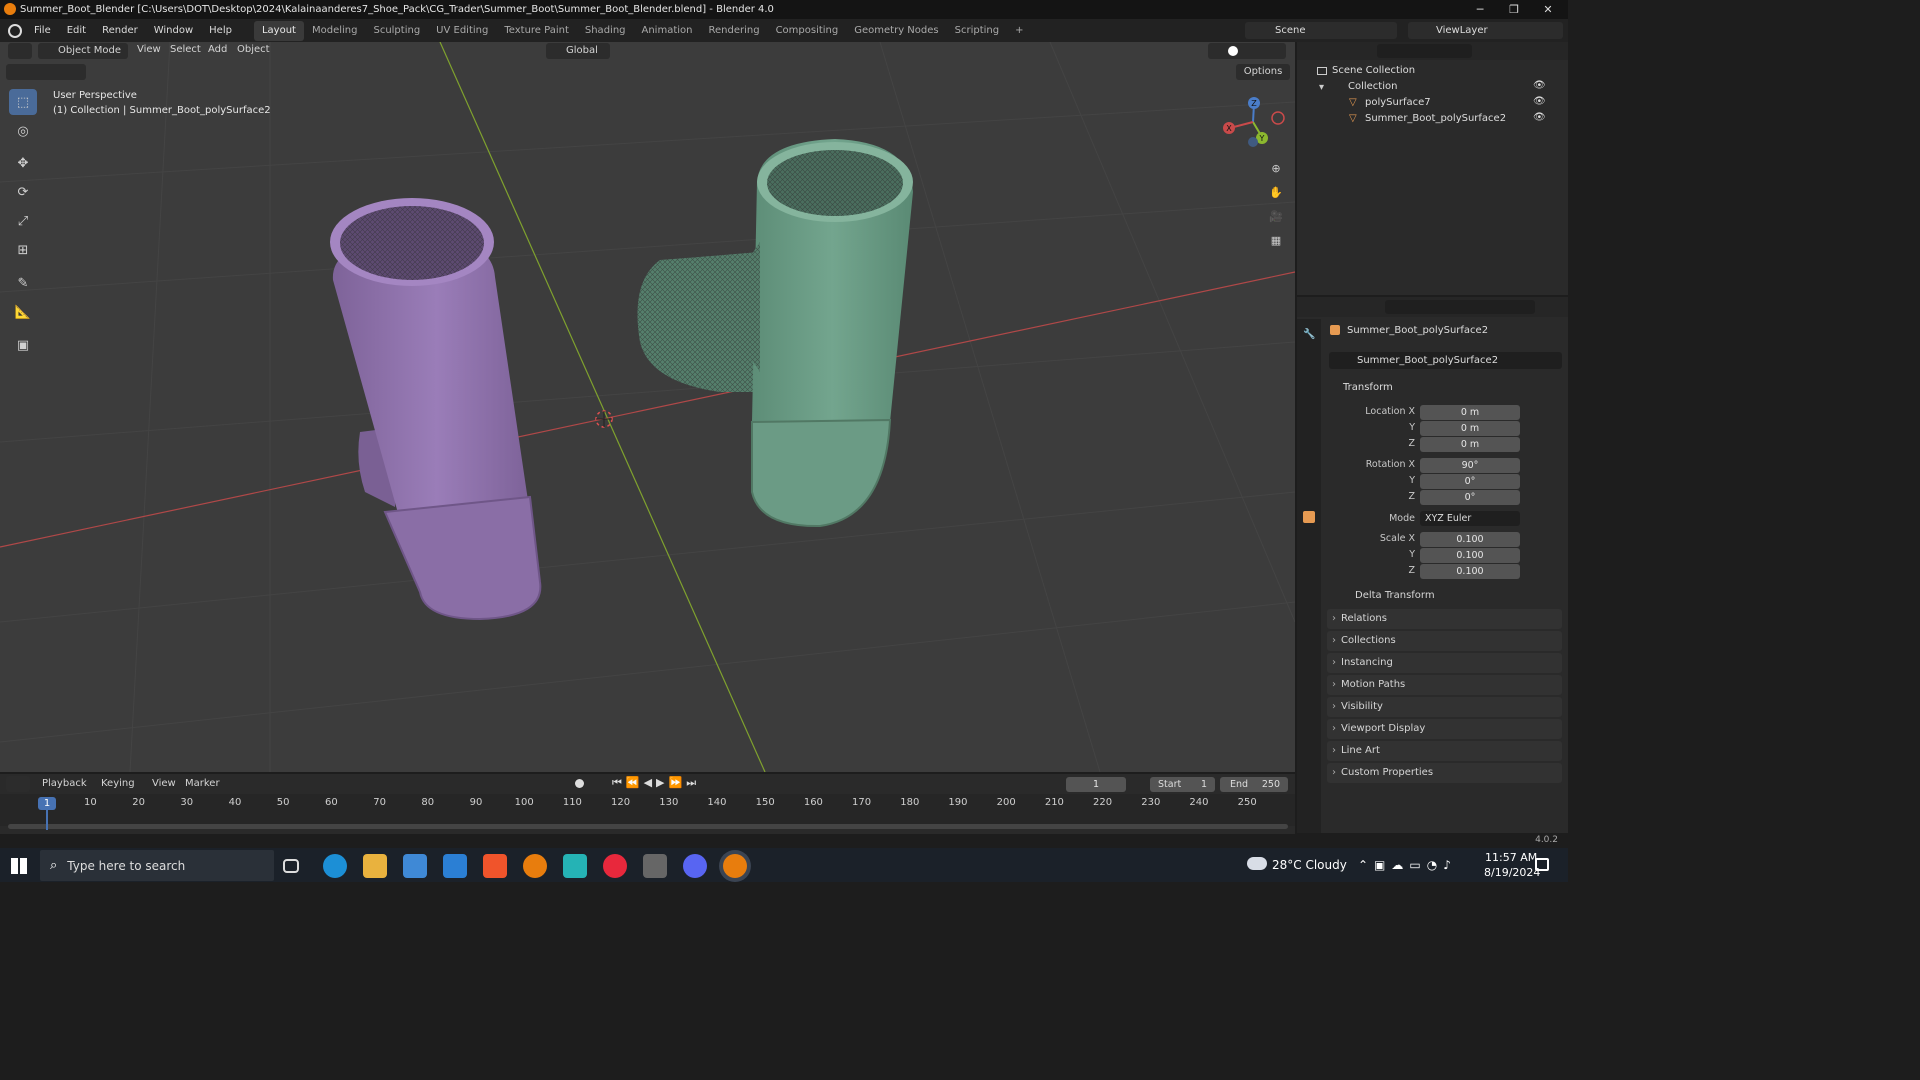  What do you see at coordinates (1255, 129) in the screenshot?
I see `navigation-gizmo: Z Y X` at bounding box center [1255, 129].